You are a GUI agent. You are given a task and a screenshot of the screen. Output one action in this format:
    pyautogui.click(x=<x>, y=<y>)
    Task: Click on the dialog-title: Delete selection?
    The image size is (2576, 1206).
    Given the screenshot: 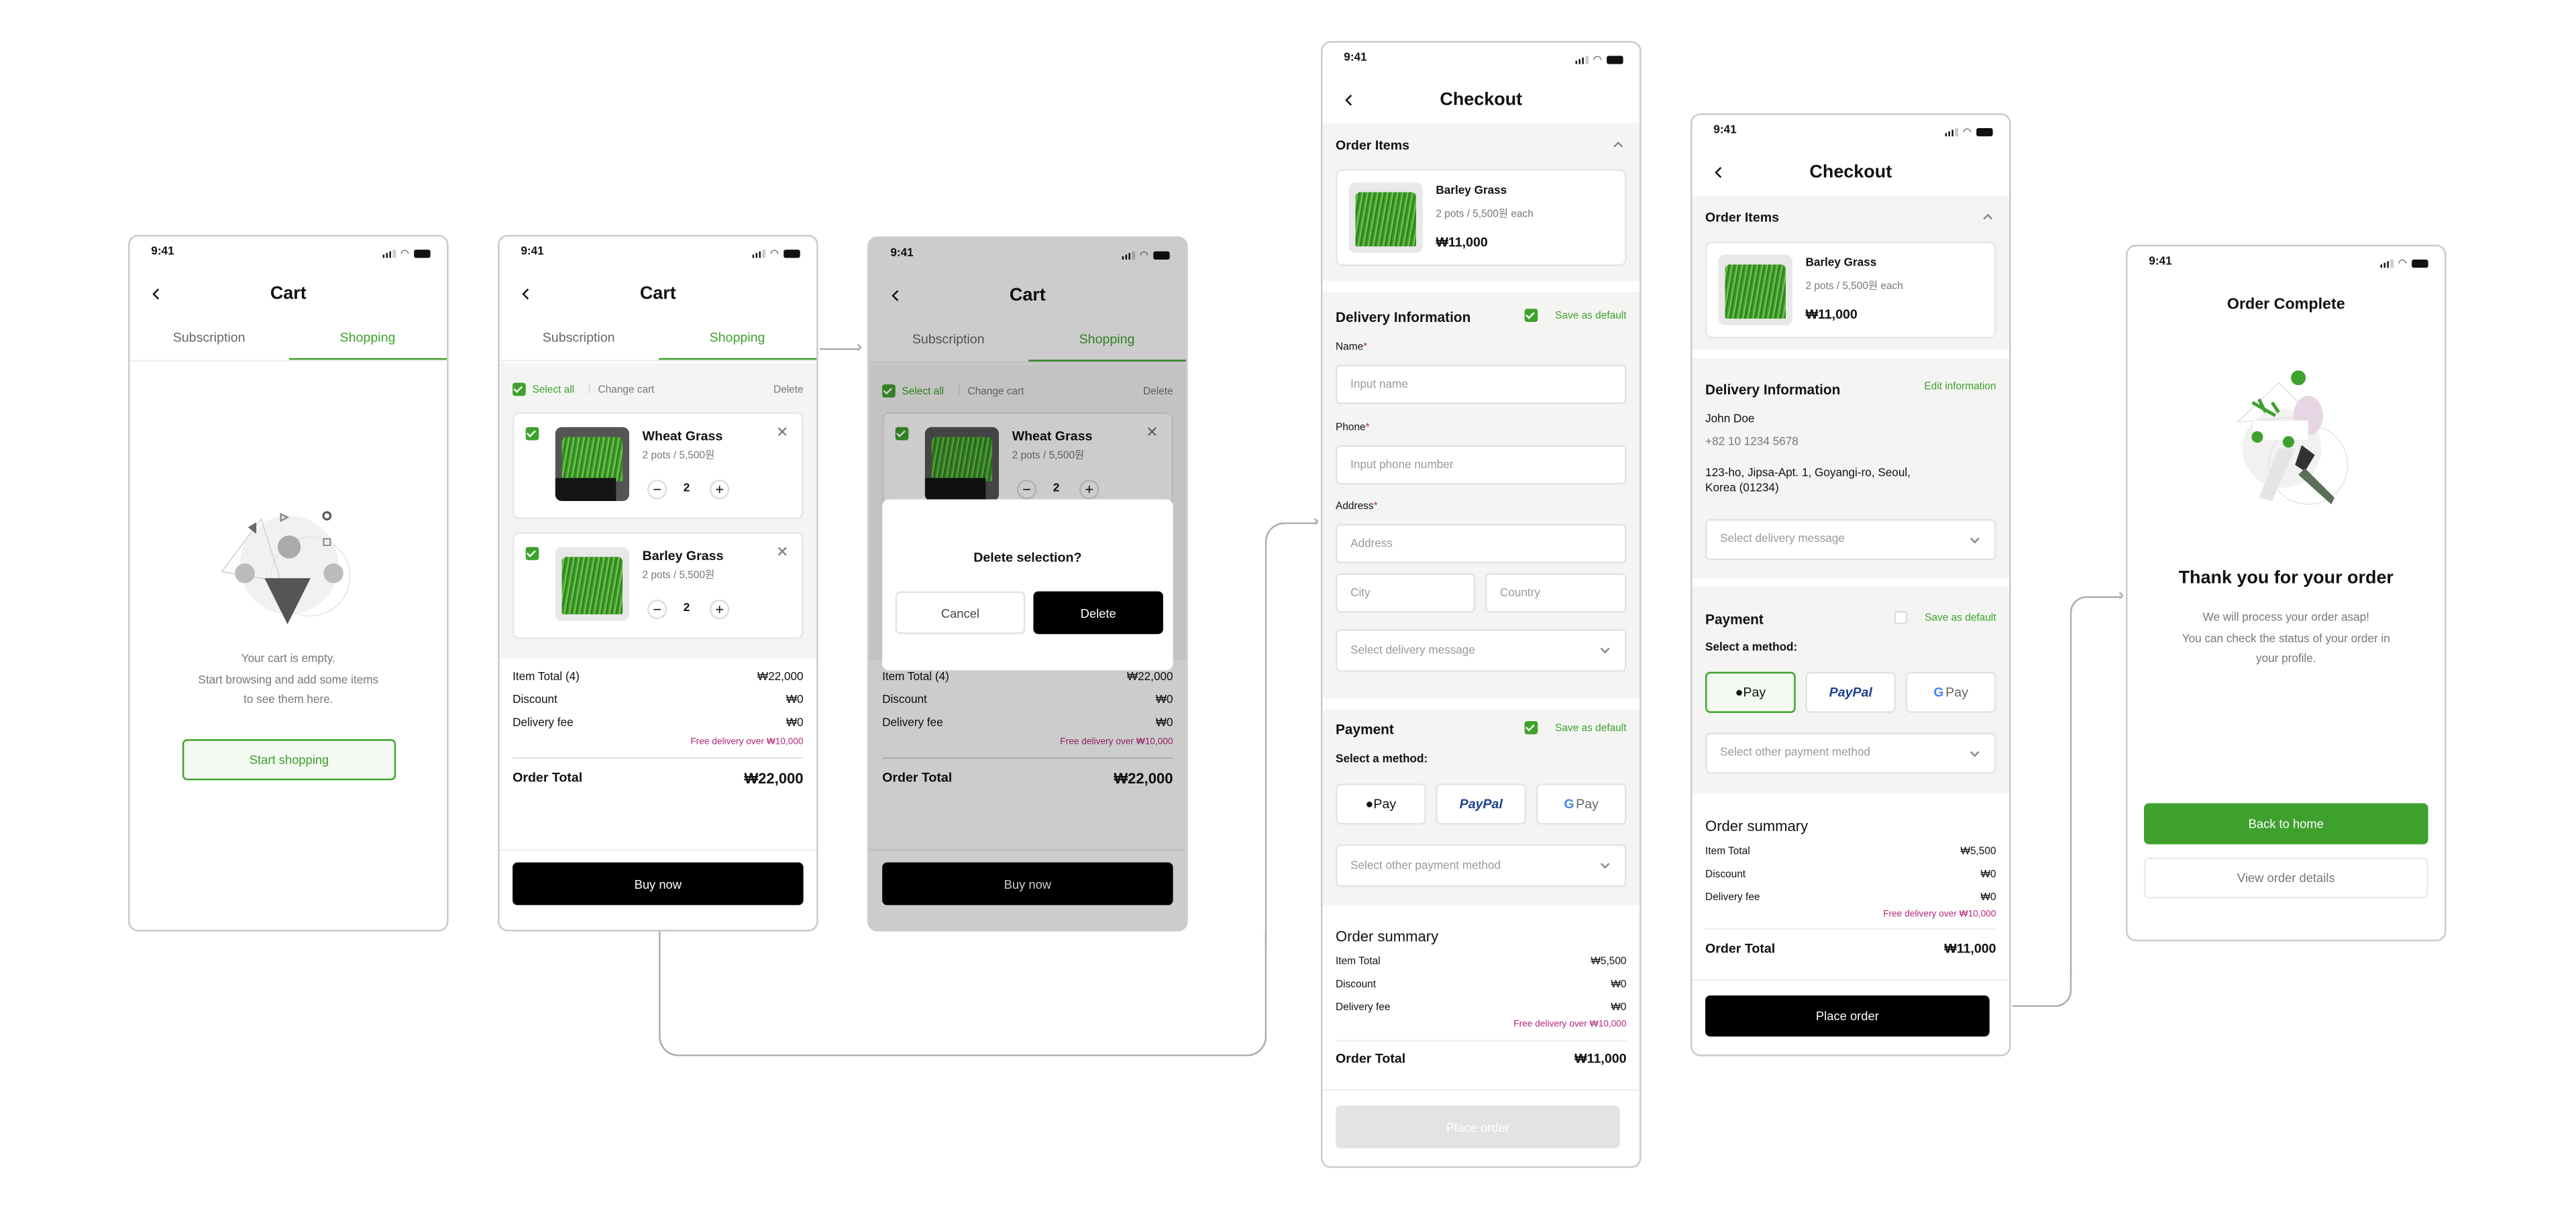 What is the action you would take?
    pyautogui.click(x=1027, y=557)
    